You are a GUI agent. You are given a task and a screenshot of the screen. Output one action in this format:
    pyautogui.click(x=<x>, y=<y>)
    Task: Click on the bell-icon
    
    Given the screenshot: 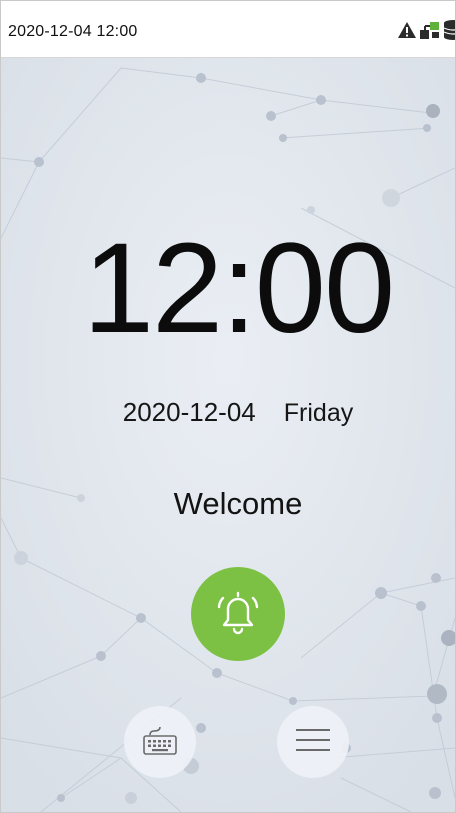 What is the action you would take?
    pyautogui.click(x=238, y=614)
    